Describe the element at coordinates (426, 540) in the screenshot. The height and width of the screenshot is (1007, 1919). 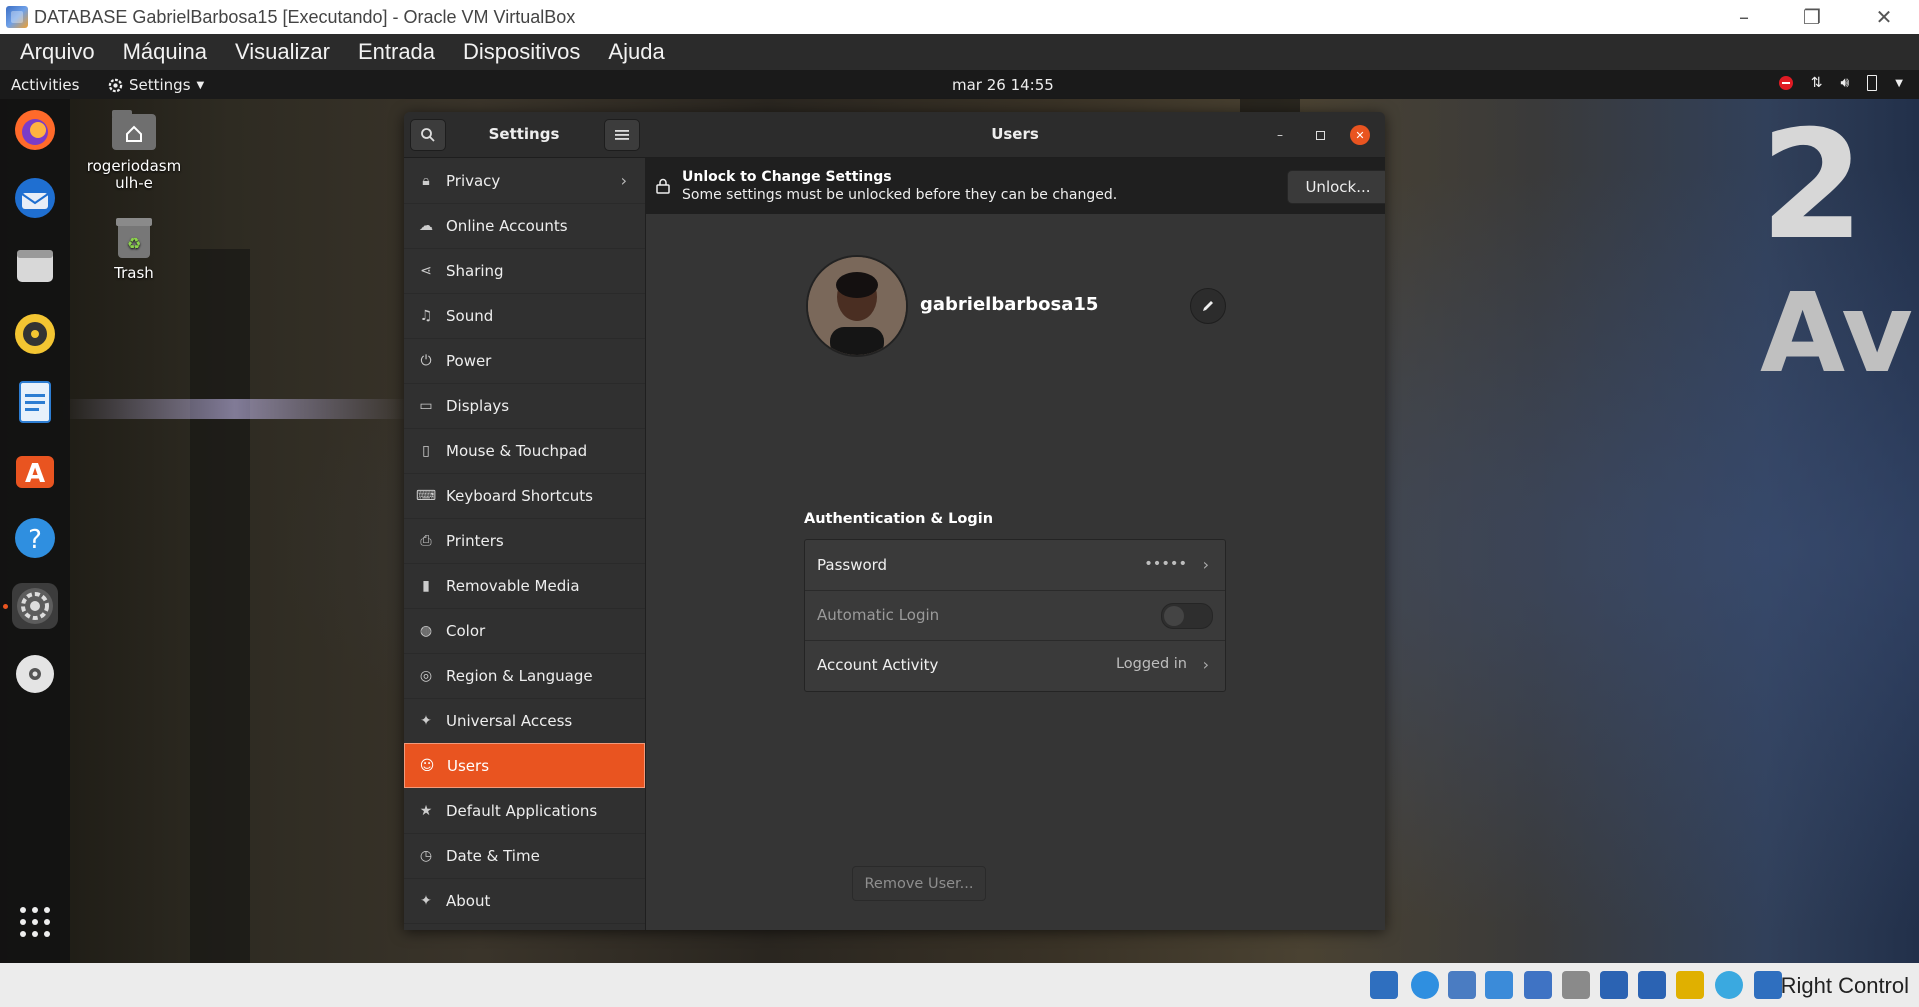
I see `printer-icon: ⎙` at that location.